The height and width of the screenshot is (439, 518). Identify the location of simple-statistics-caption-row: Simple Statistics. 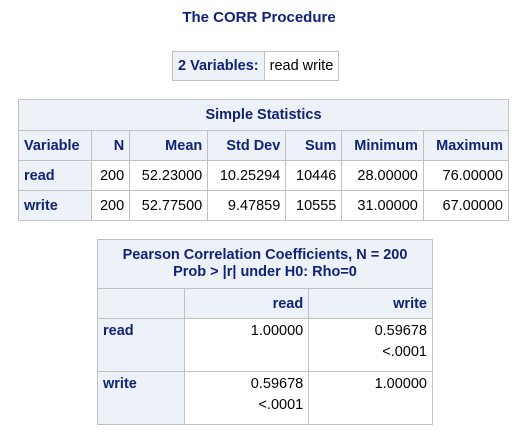
(263, 115).